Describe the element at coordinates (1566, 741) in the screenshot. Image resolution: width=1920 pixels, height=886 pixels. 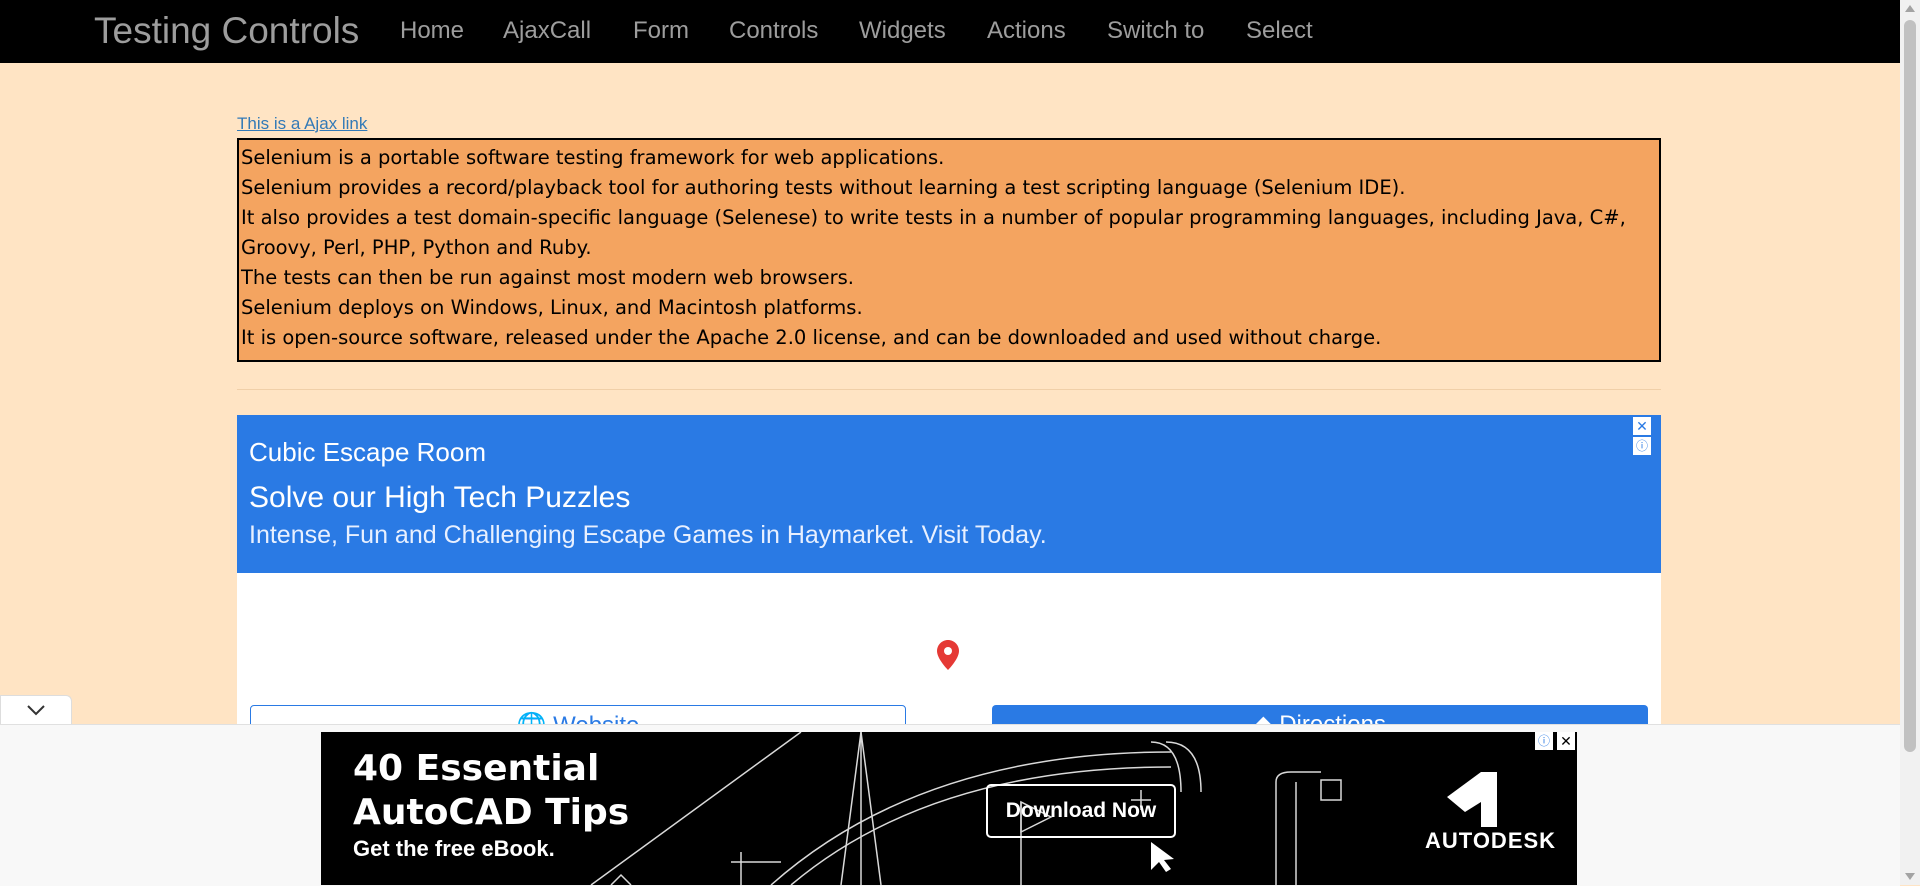
I see `banner-close-icon: ✕` at that location.